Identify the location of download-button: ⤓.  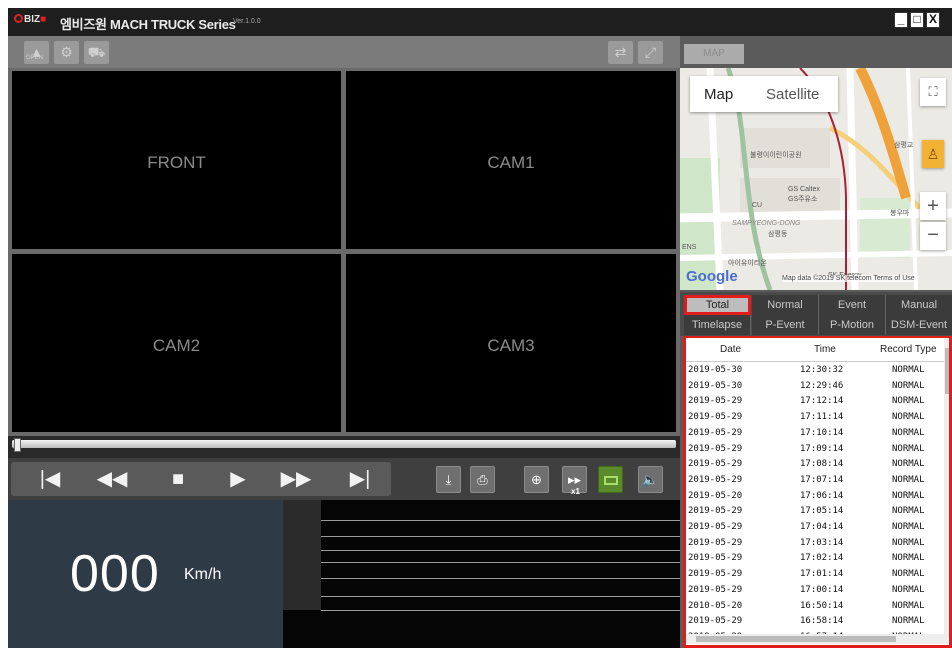
(448, 479).